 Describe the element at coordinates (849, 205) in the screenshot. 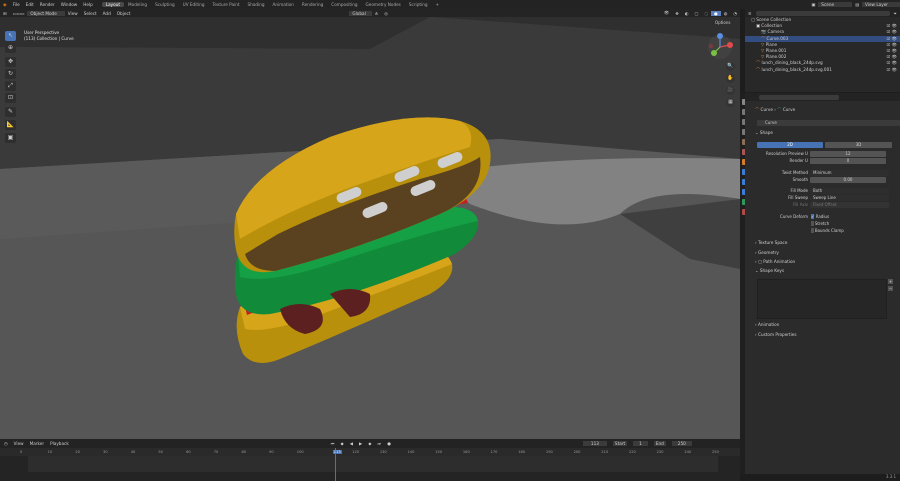

I see `fill-axis-dropdown: Fixed Offset` at that location.